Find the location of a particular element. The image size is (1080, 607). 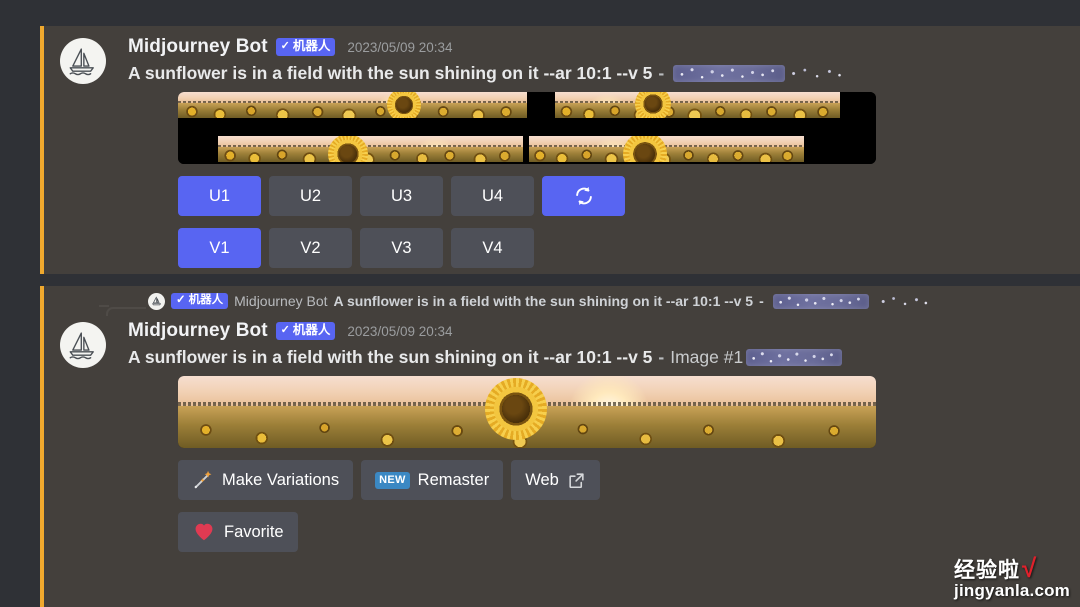

reply-avatar is located at coordinates (156, 301).